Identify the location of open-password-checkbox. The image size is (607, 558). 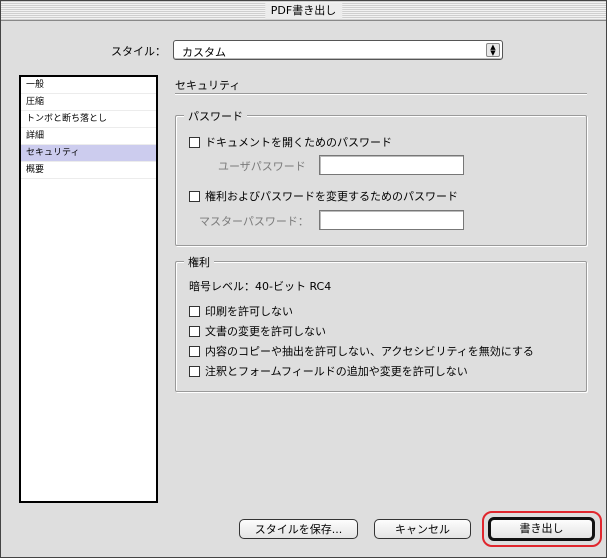
(194, 142).